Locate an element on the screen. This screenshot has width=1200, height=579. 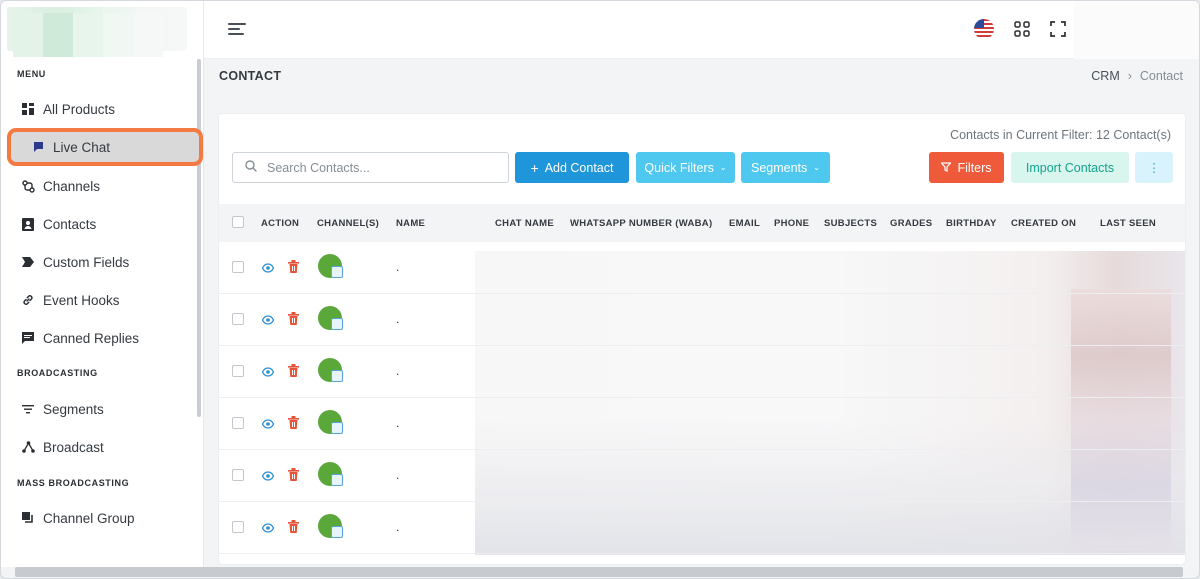
sidebar-scrollbar is located at coordinates (199, 238).